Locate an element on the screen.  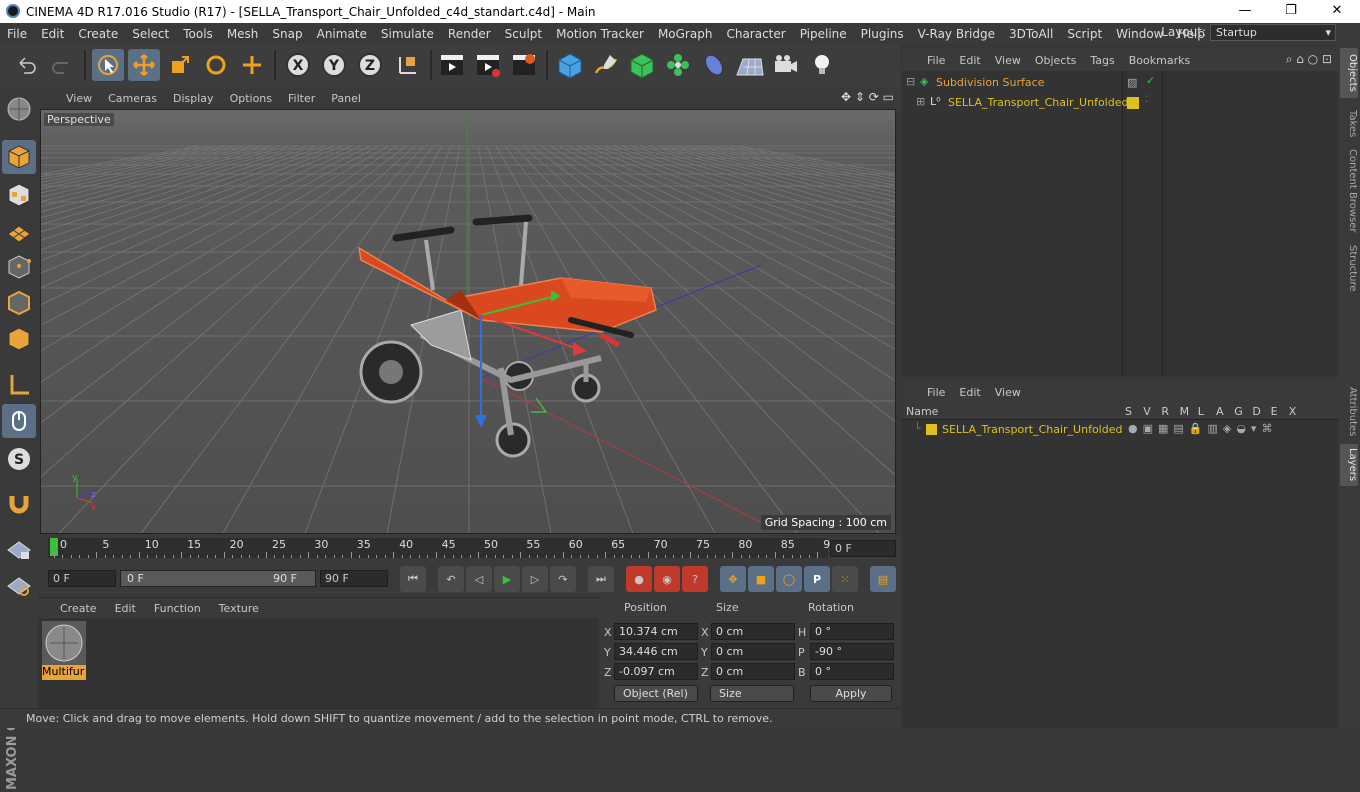
polygons-mode-button is located at coordinates (19, 339).